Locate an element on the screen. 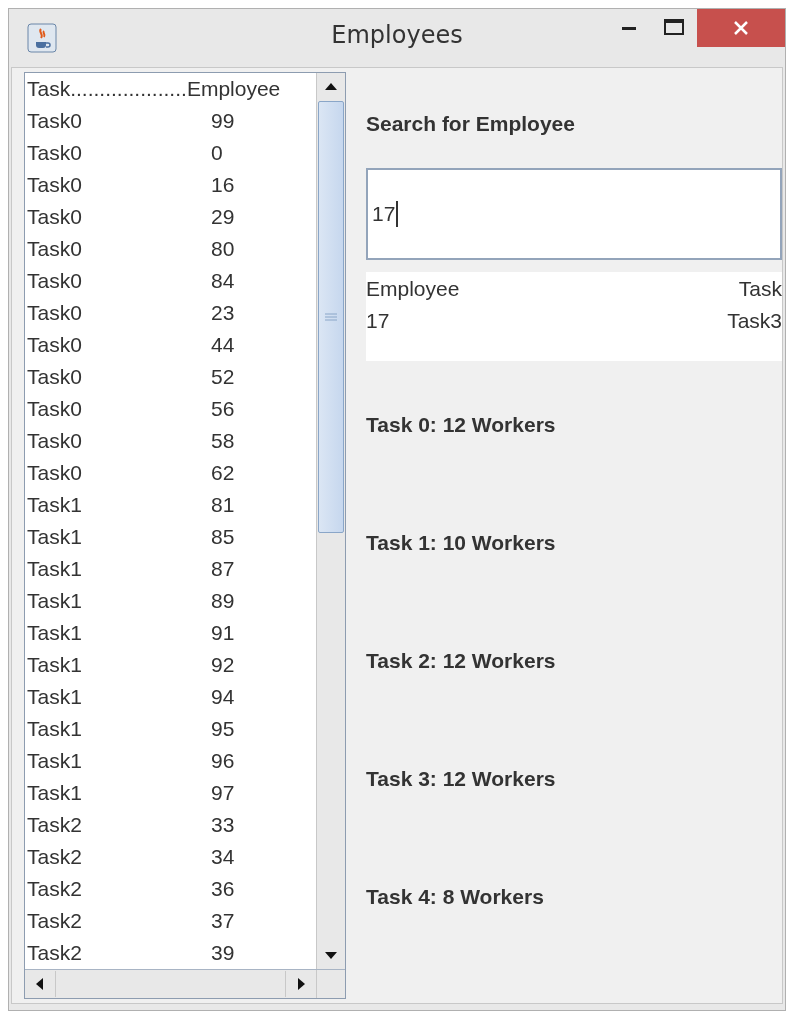 This screenshot has width=789, height=1019. grip-icon is located at coordinates (331, 317).